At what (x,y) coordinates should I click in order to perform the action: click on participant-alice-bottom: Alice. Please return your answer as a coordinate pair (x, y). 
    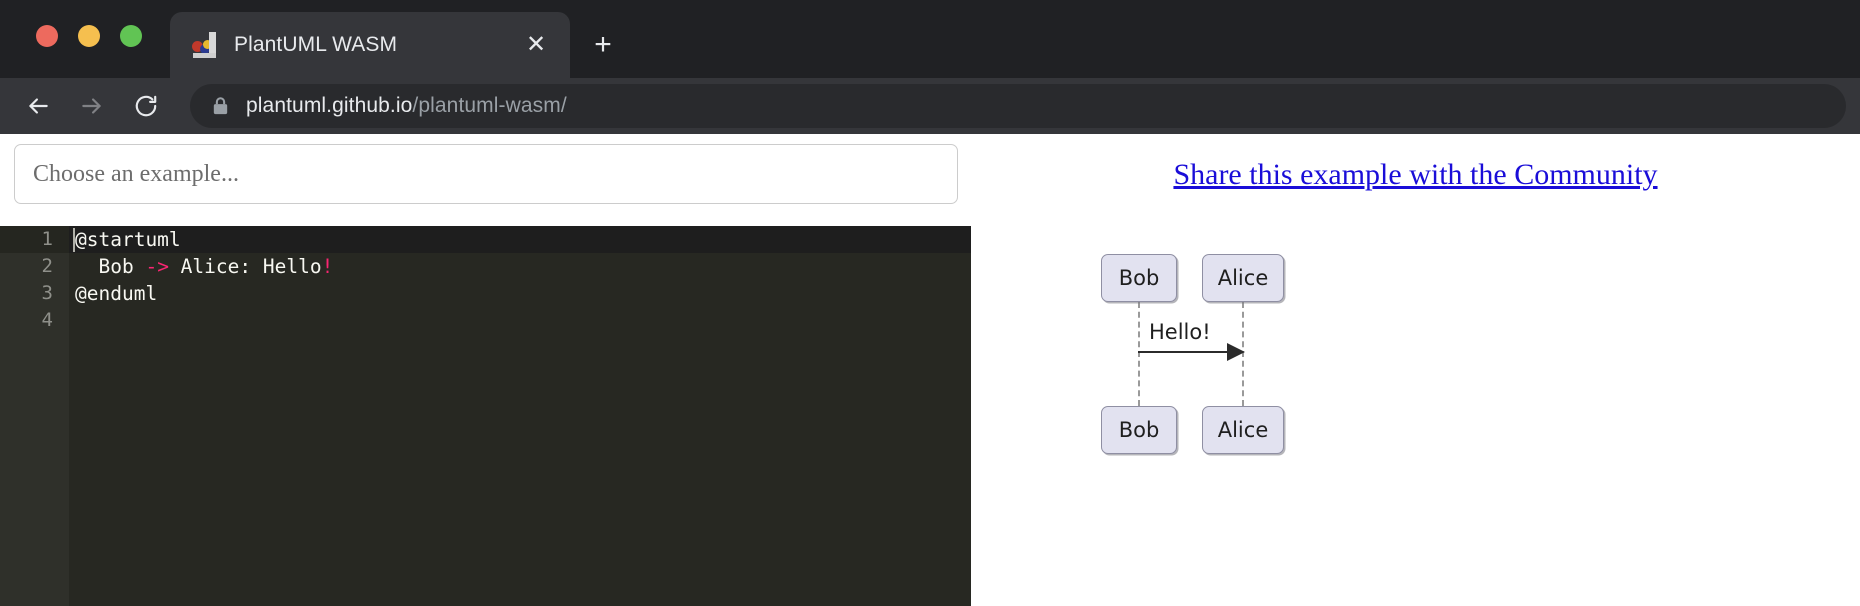
    Looking at the image, I should click on (1243, 430).